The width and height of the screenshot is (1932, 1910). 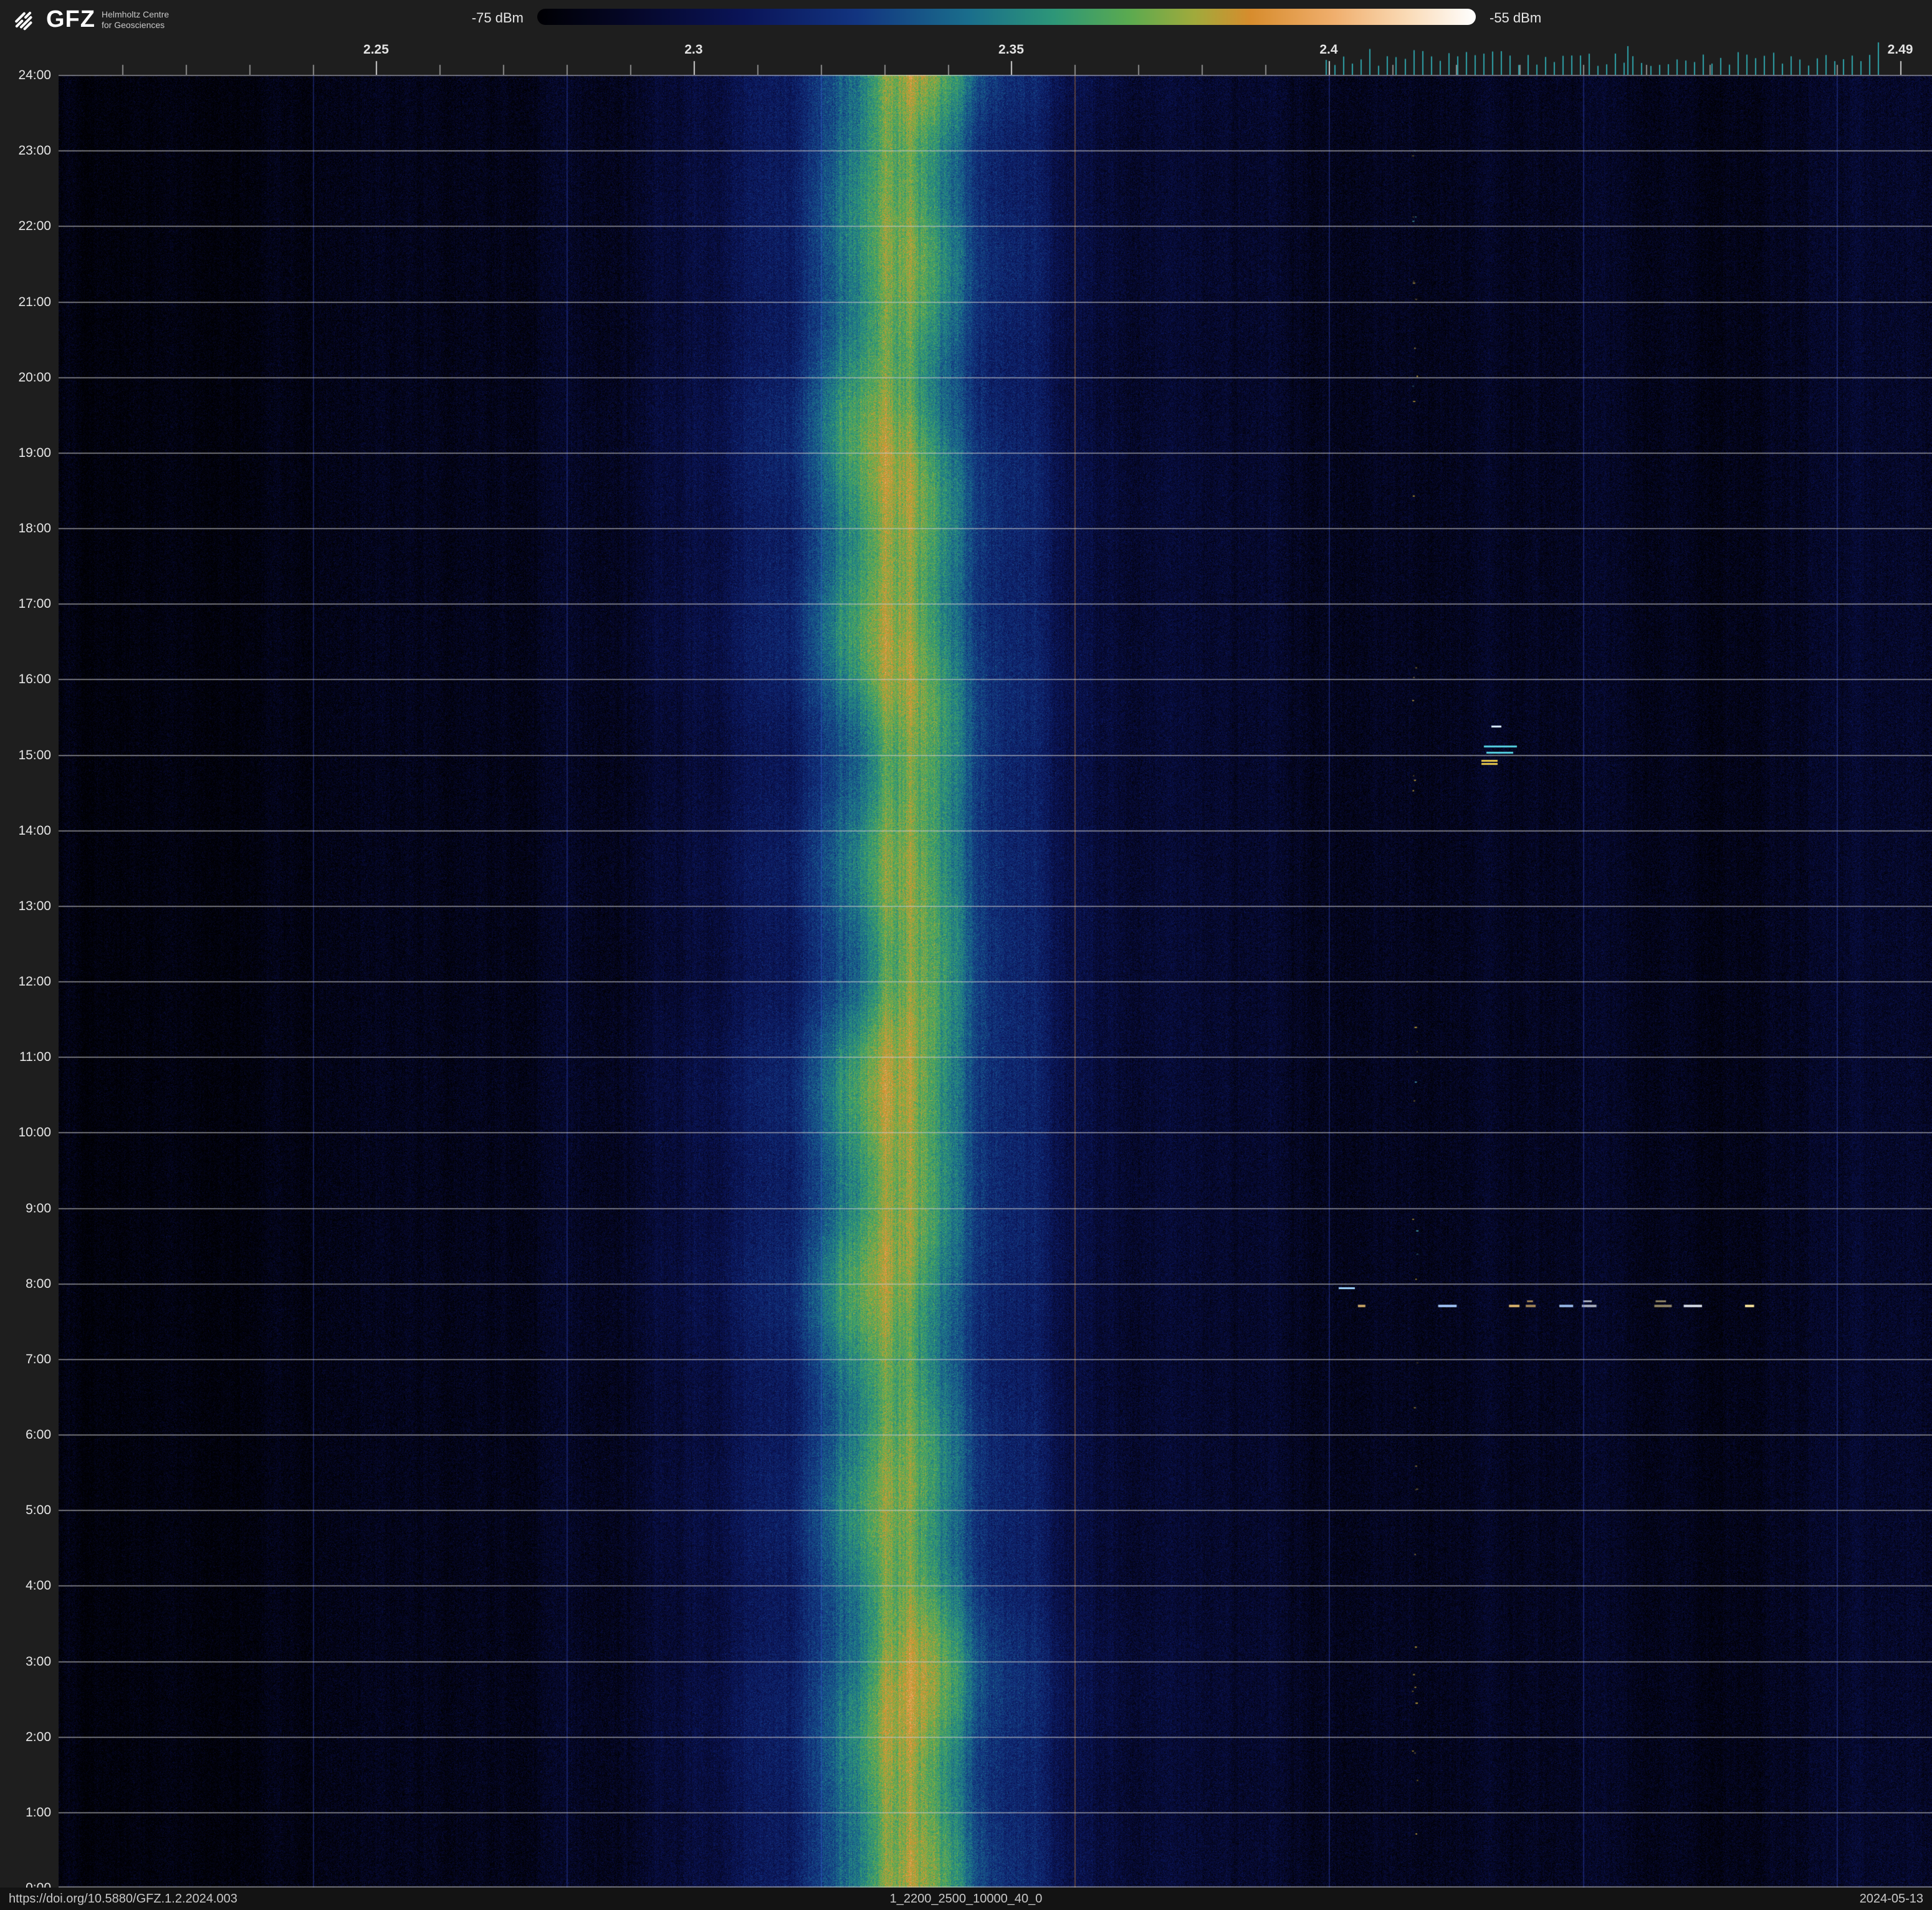 I want to click on gfz-logo: GFZ Helmholtz Centre for Geosciences, so click(x=90, y=21).